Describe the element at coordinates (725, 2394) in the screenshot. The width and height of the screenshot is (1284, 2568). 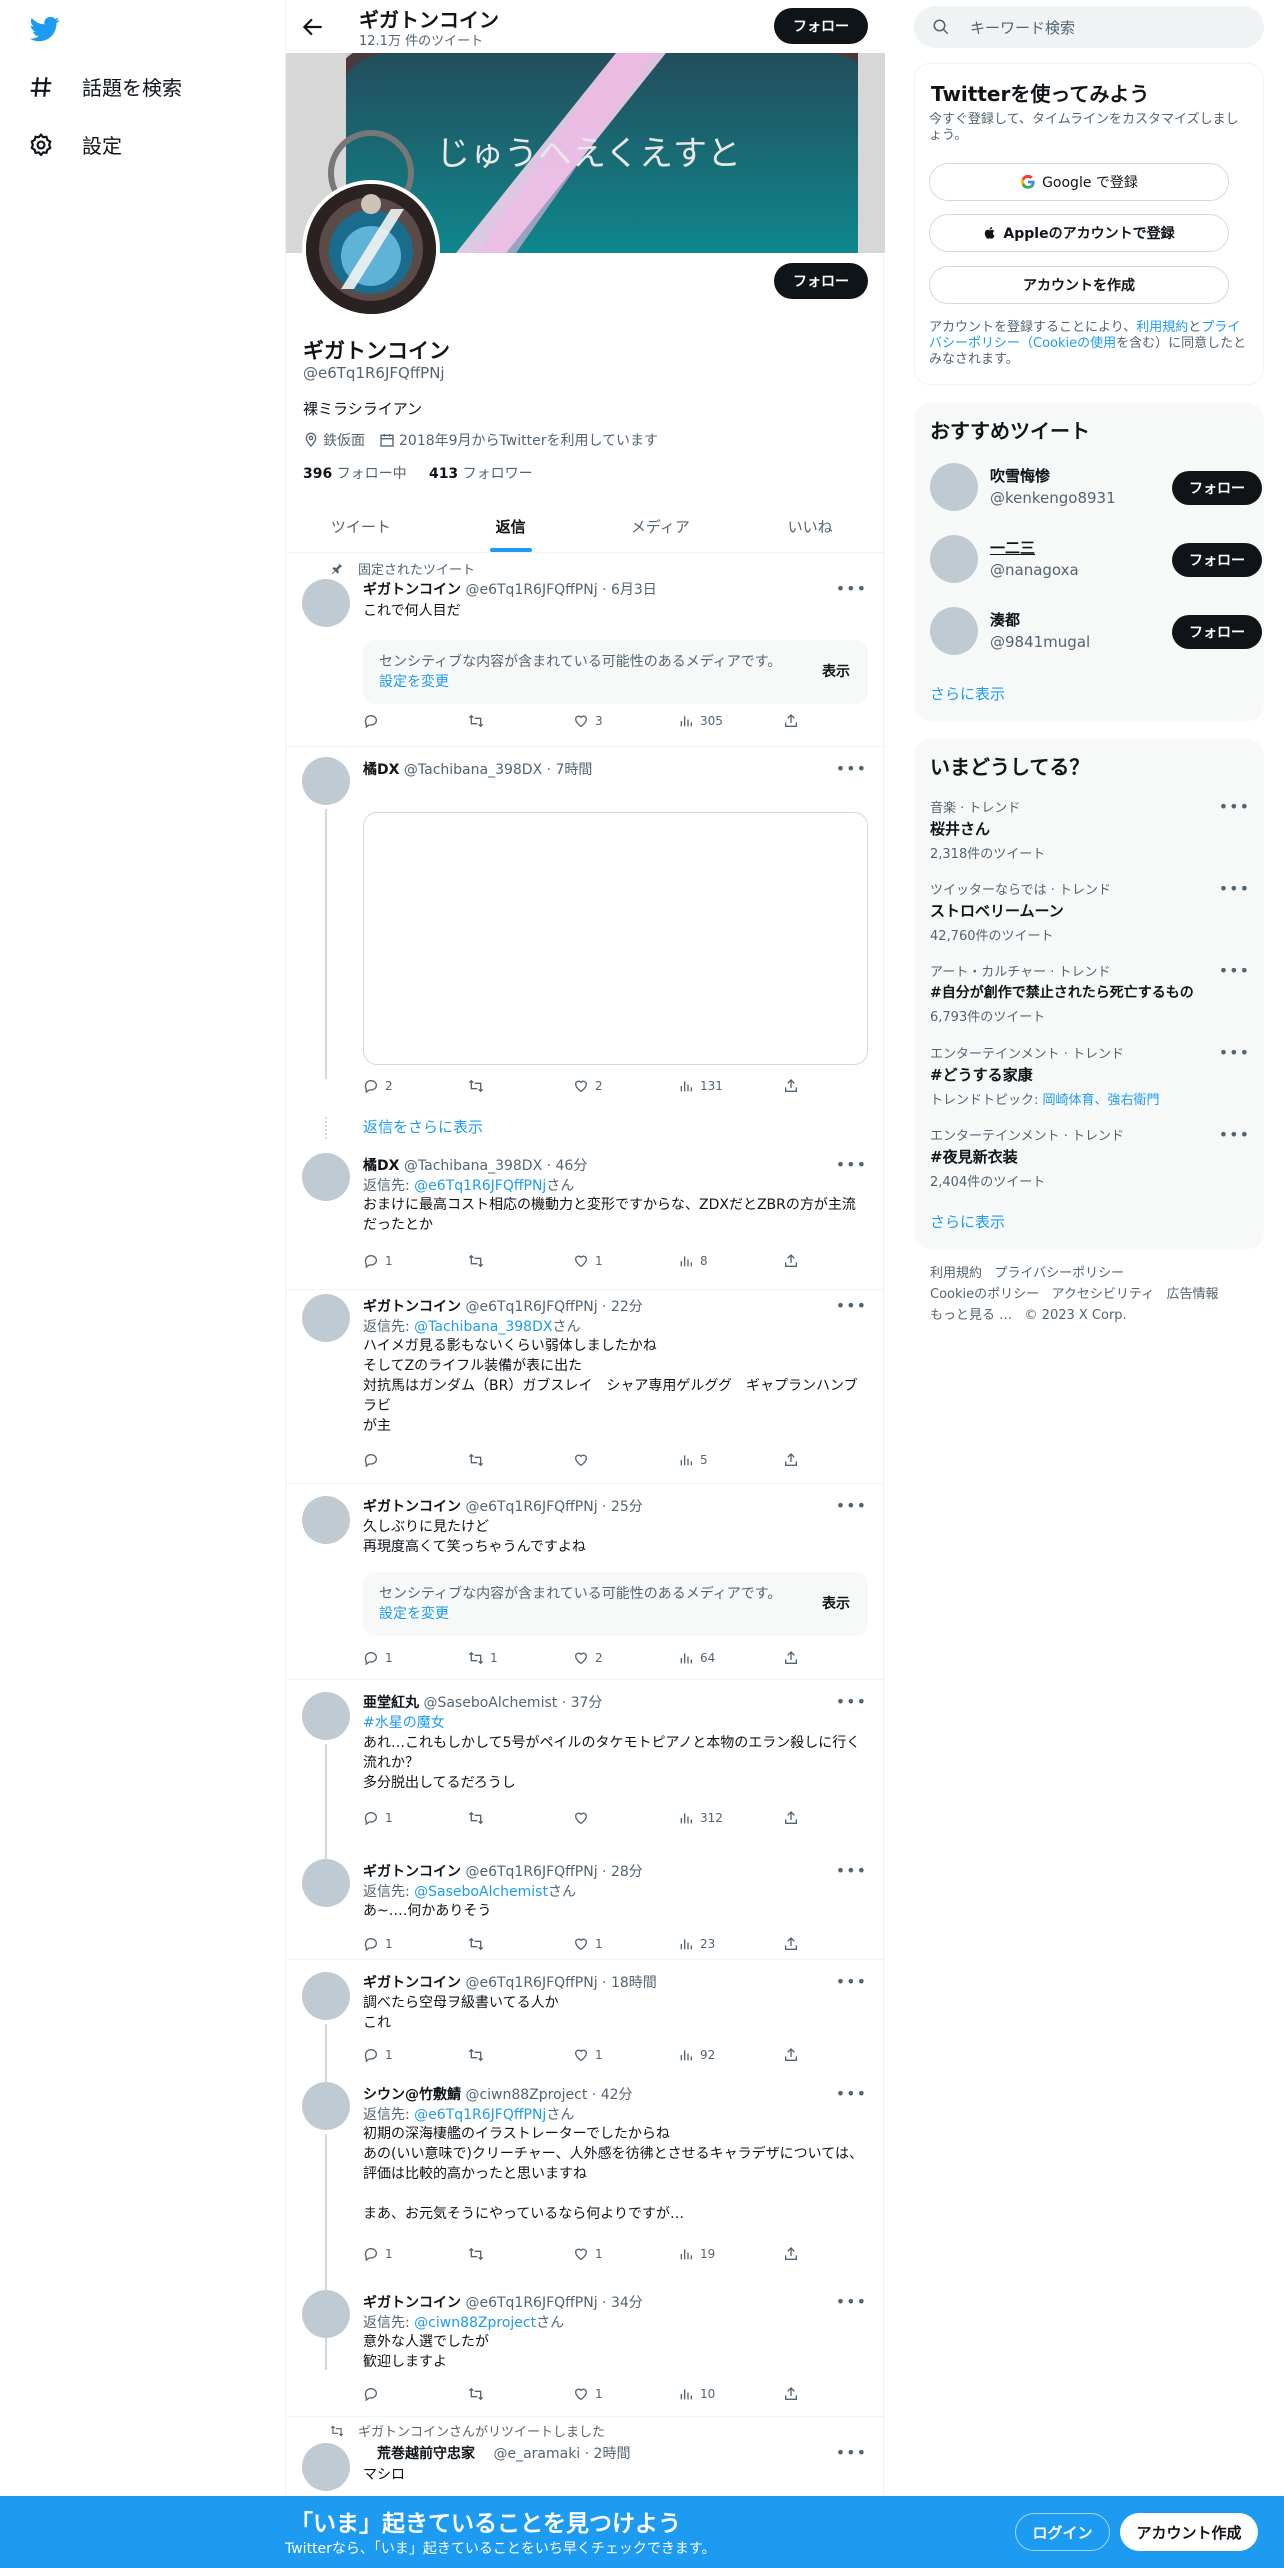
I see `views-button: 10` at that location.